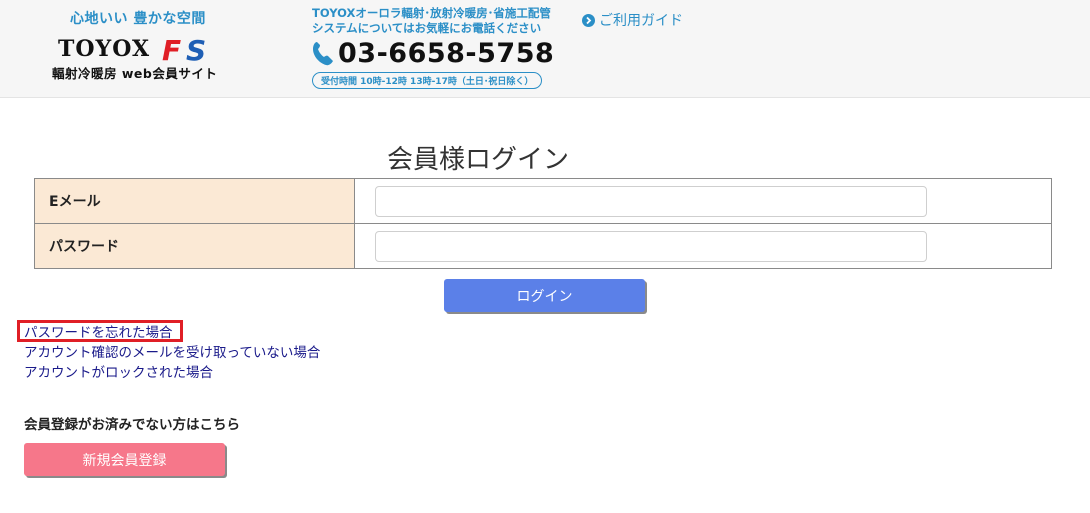 Image resolution: width=1090 pixels, height=513 pixels. Describe the element at coordinates (172, 373) in the screenshot. I see `unlock-account-link: アカウントがロックされた場合` at that location.